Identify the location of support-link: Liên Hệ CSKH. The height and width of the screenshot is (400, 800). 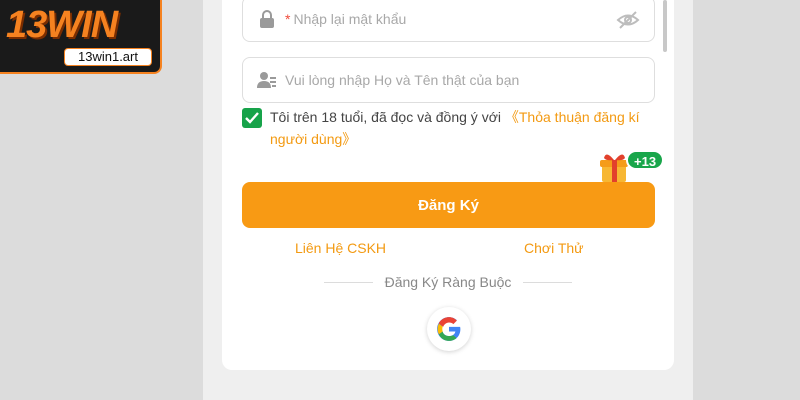
(340, 248).